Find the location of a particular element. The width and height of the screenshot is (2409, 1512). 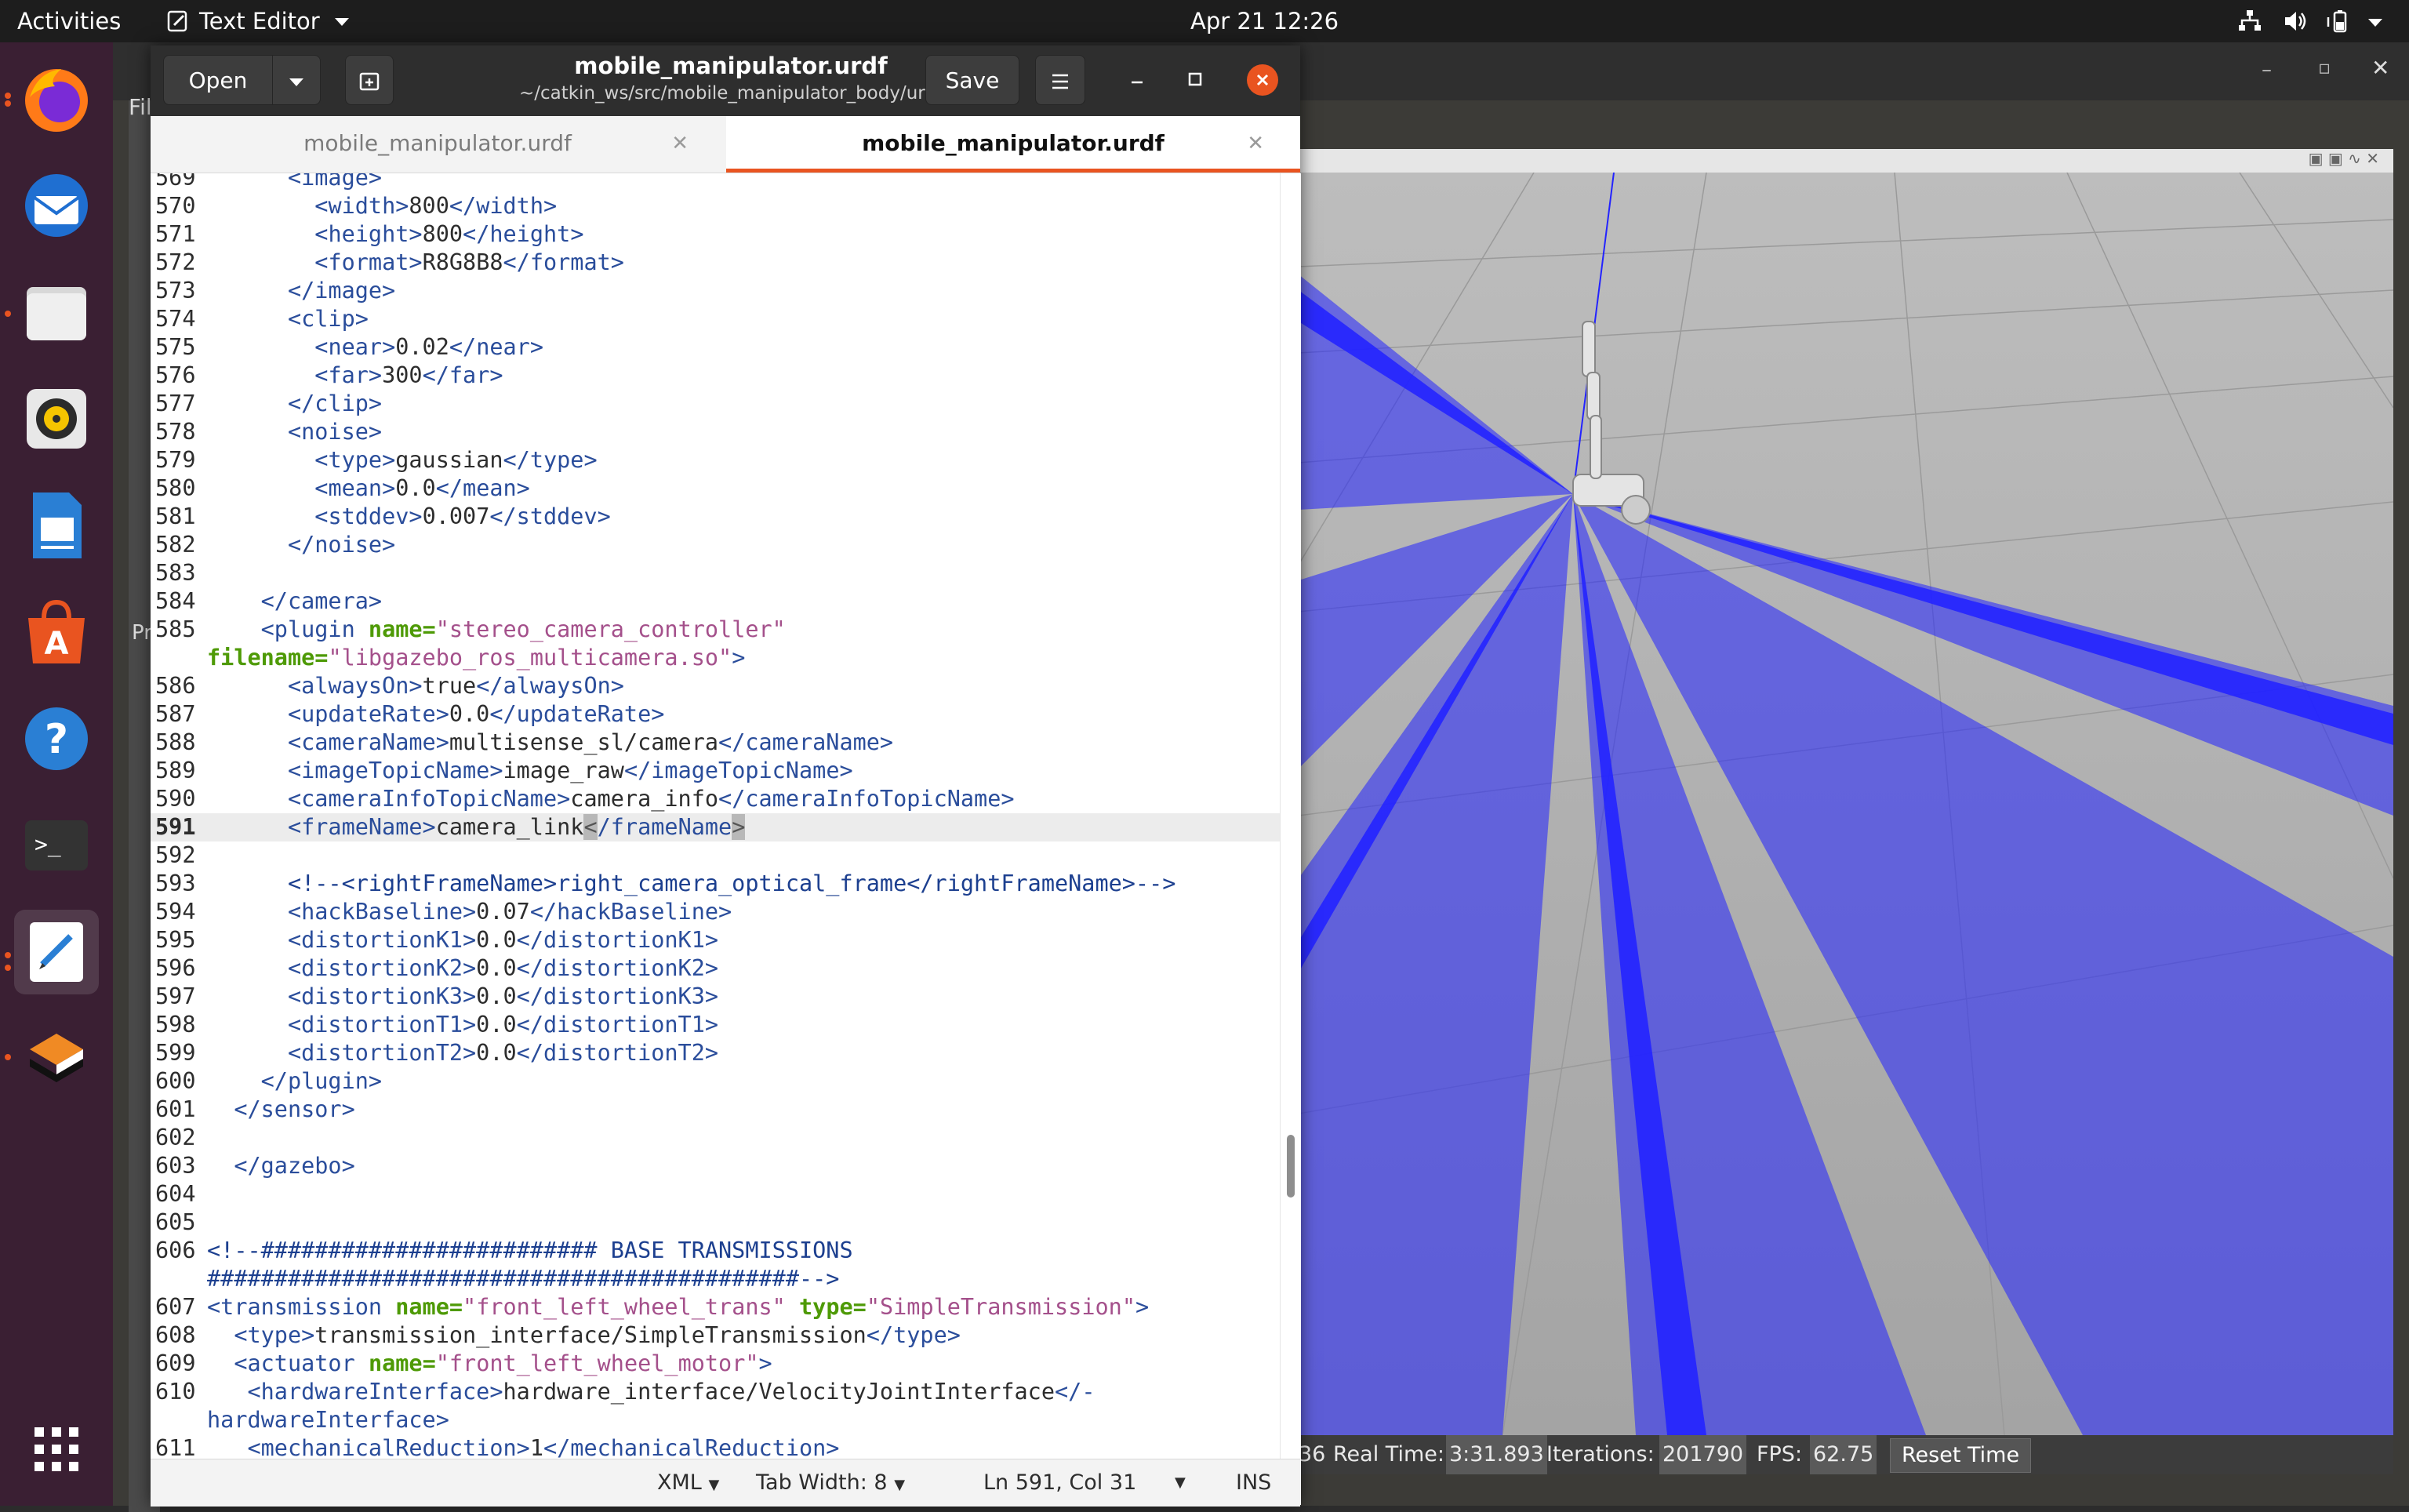

code-line: 600 </plugin> is located at coordinates (715, 1081).